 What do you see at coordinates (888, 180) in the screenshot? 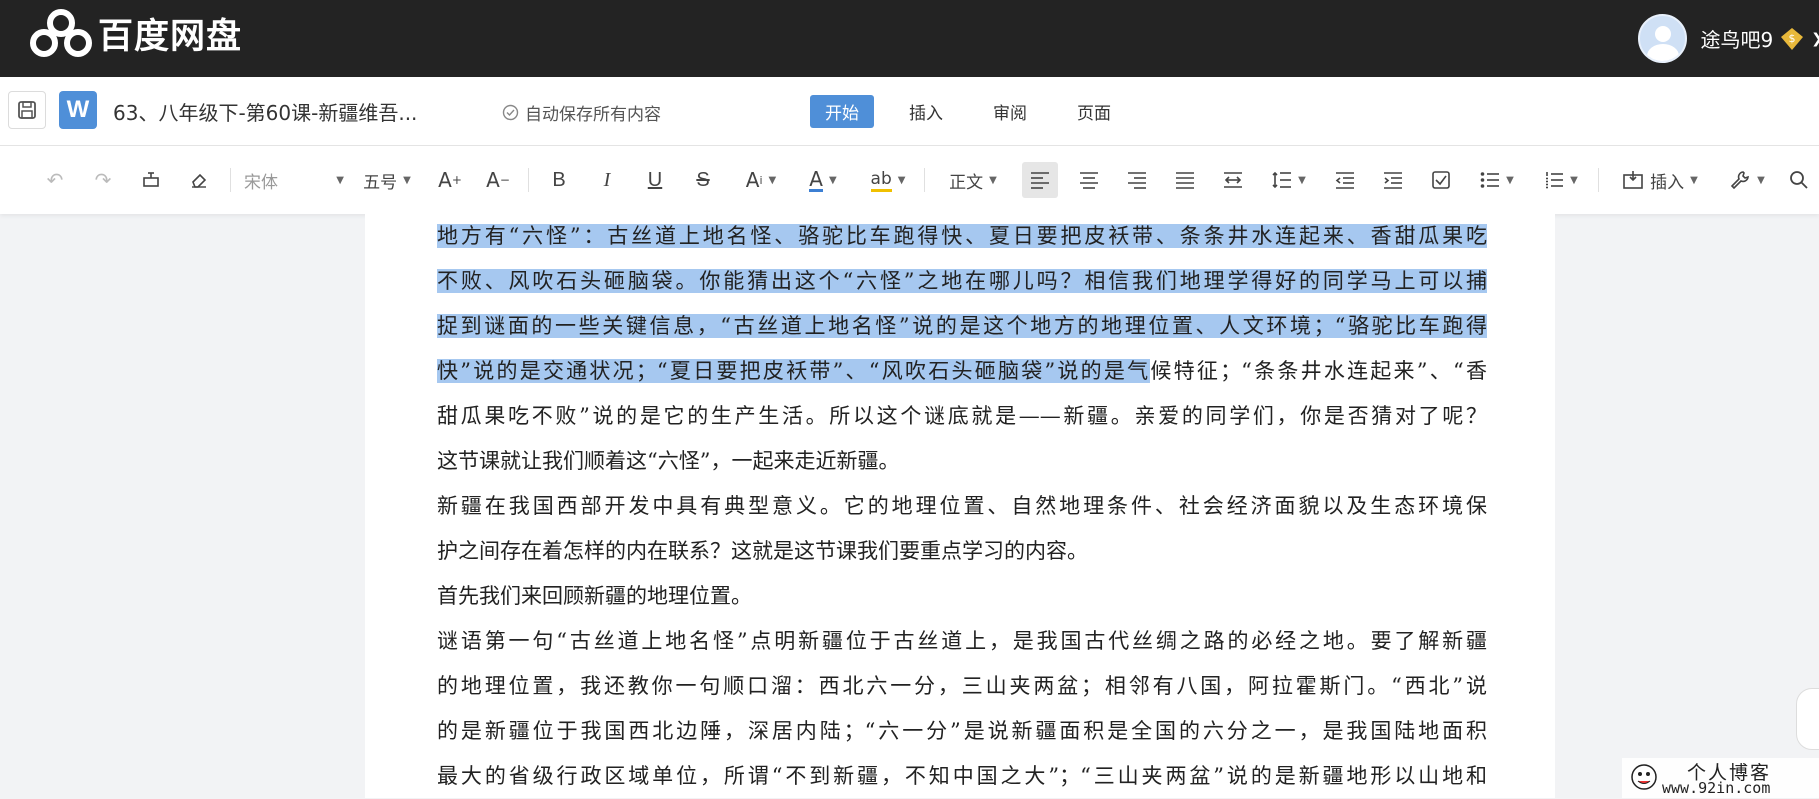
I see `highlight-color-icon: ab ▼` at bounding box center [888, 180].